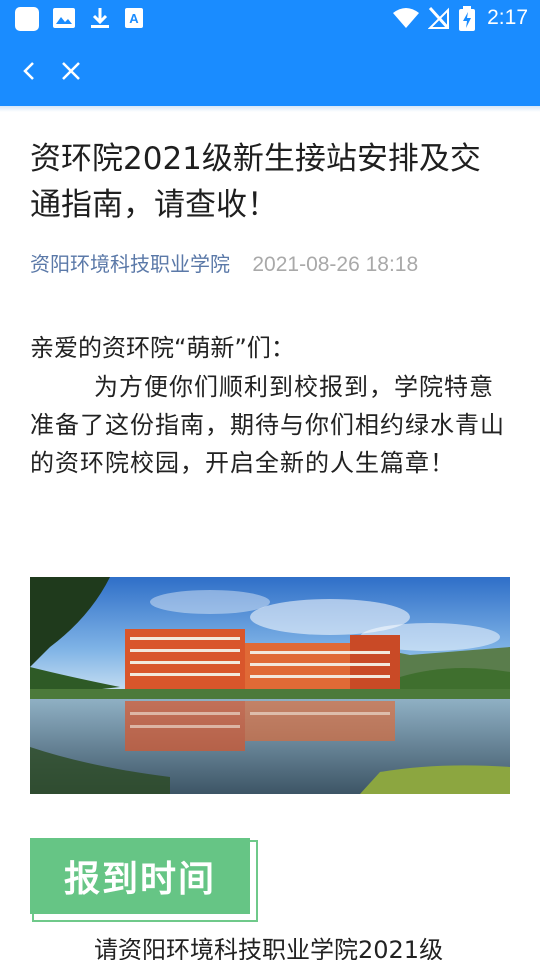  What do you see at coordinates (162, 348) in the screenshot?
I see `greeting-text: 亲爱的资环院“萌新”们：` at bounding box center [162, 348].